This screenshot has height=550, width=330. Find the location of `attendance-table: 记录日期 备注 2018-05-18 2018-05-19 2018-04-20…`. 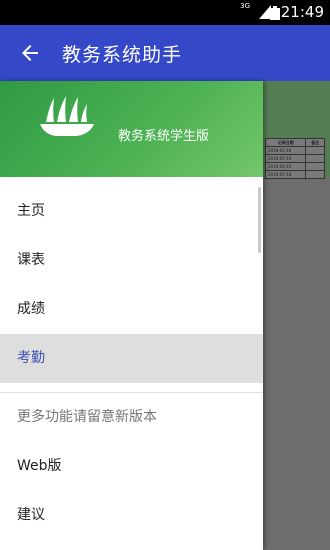

attendance-table: 记录日期 备注 2018-05-18 2018-05-19 2018-04-20… is located at coordinates (294, 158).